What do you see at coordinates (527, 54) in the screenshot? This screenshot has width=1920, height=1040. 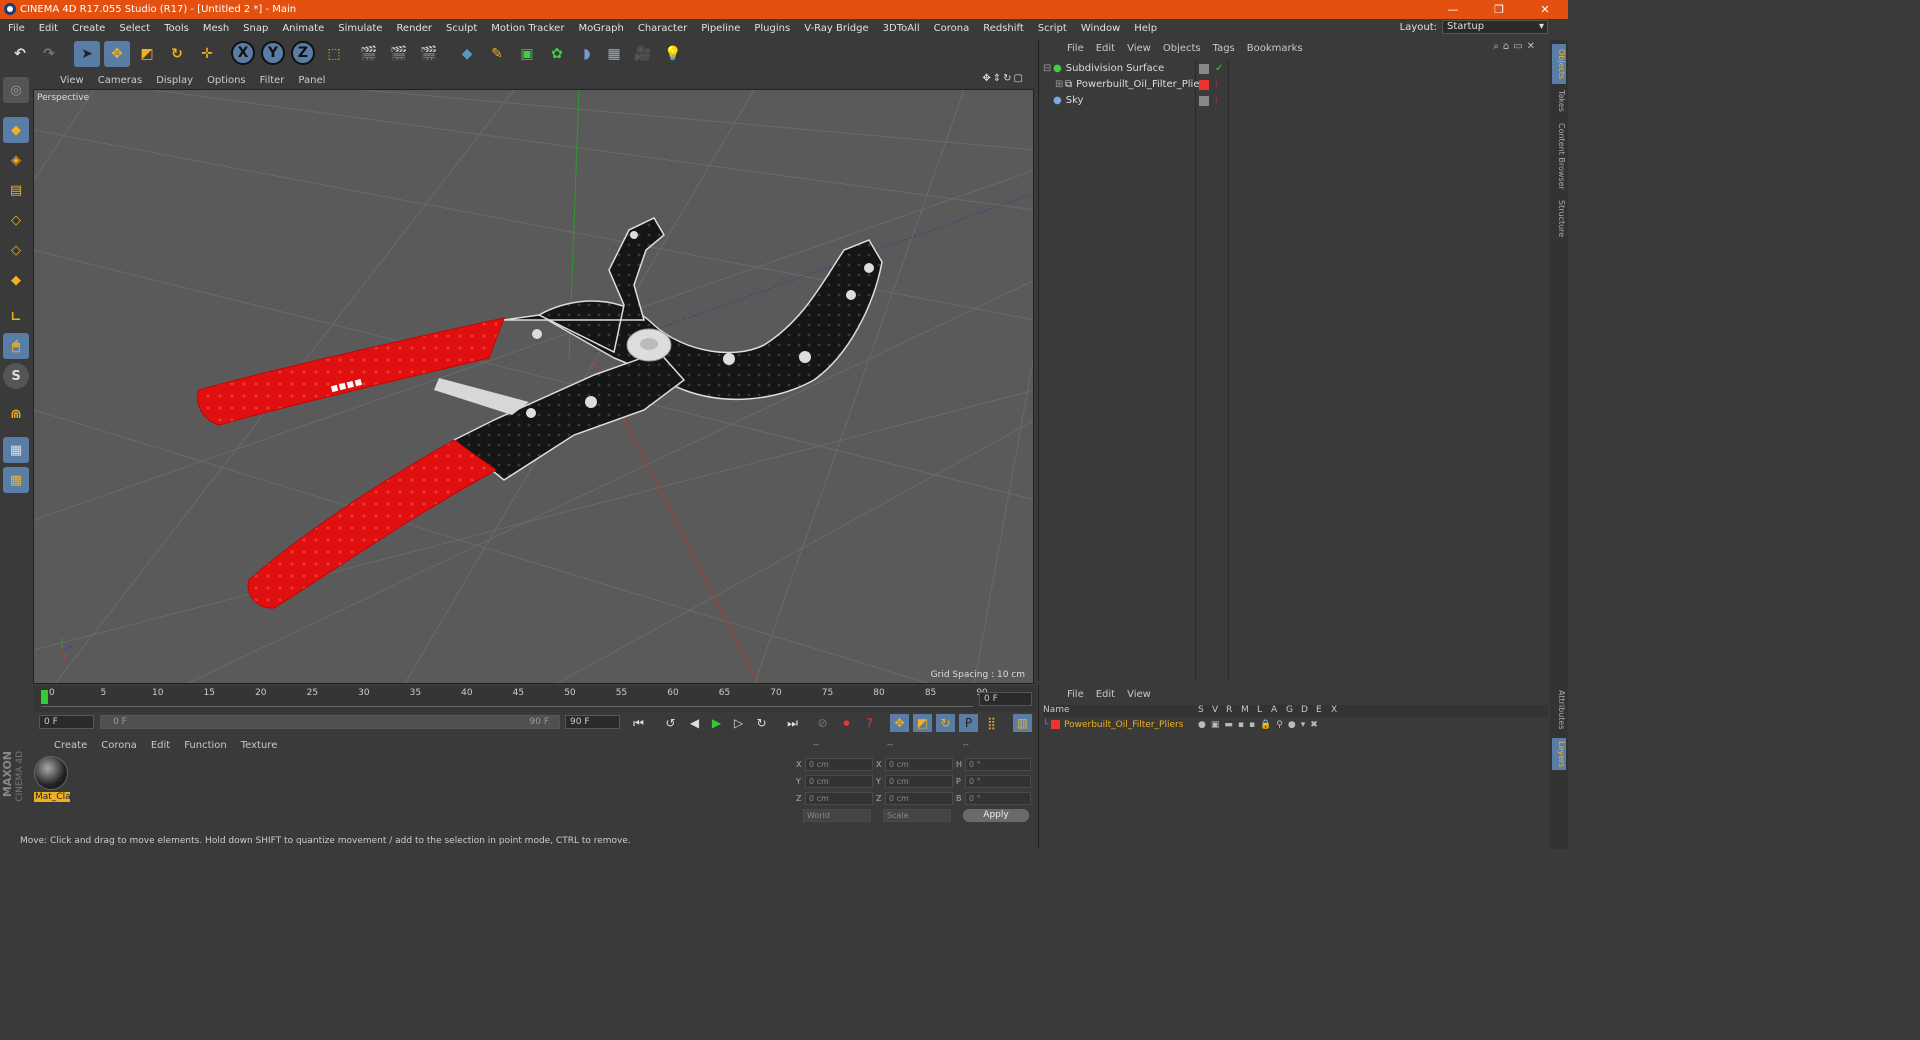 I see `subdivision-surface-icon: ▣` at bounding box center [527, 54].